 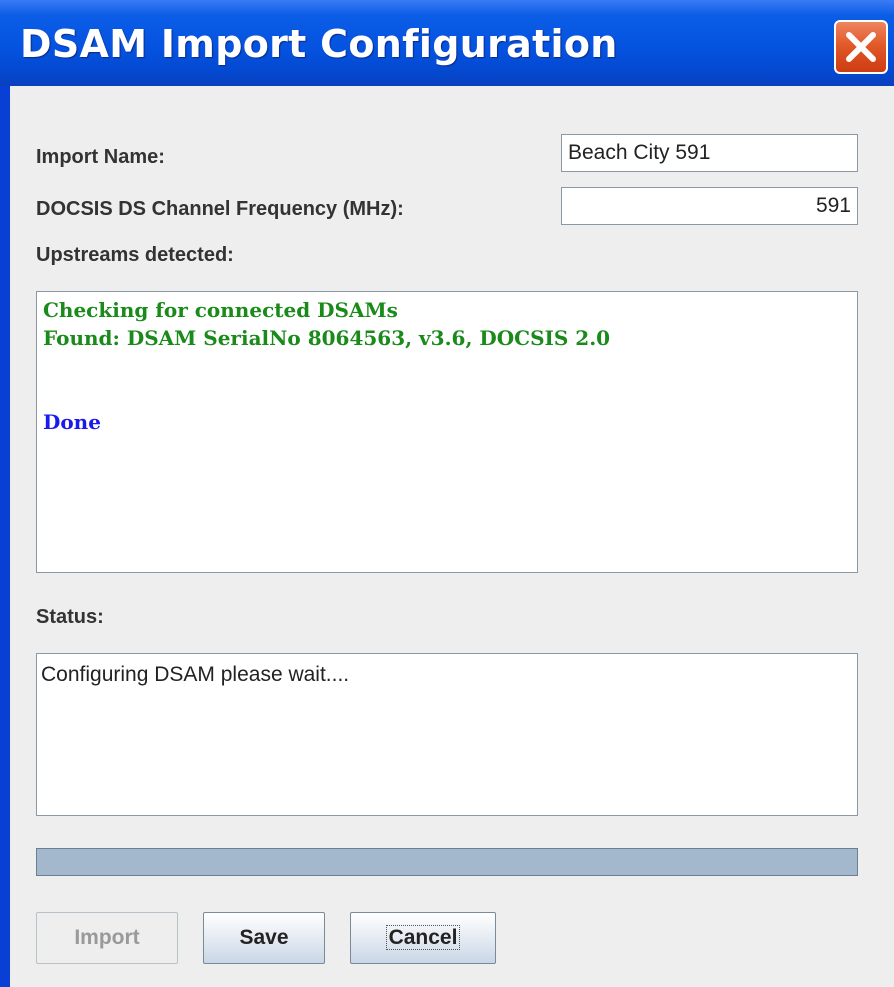 I want to click on log-line: Checking for connected DSAMs, so click(x=220, y=310).